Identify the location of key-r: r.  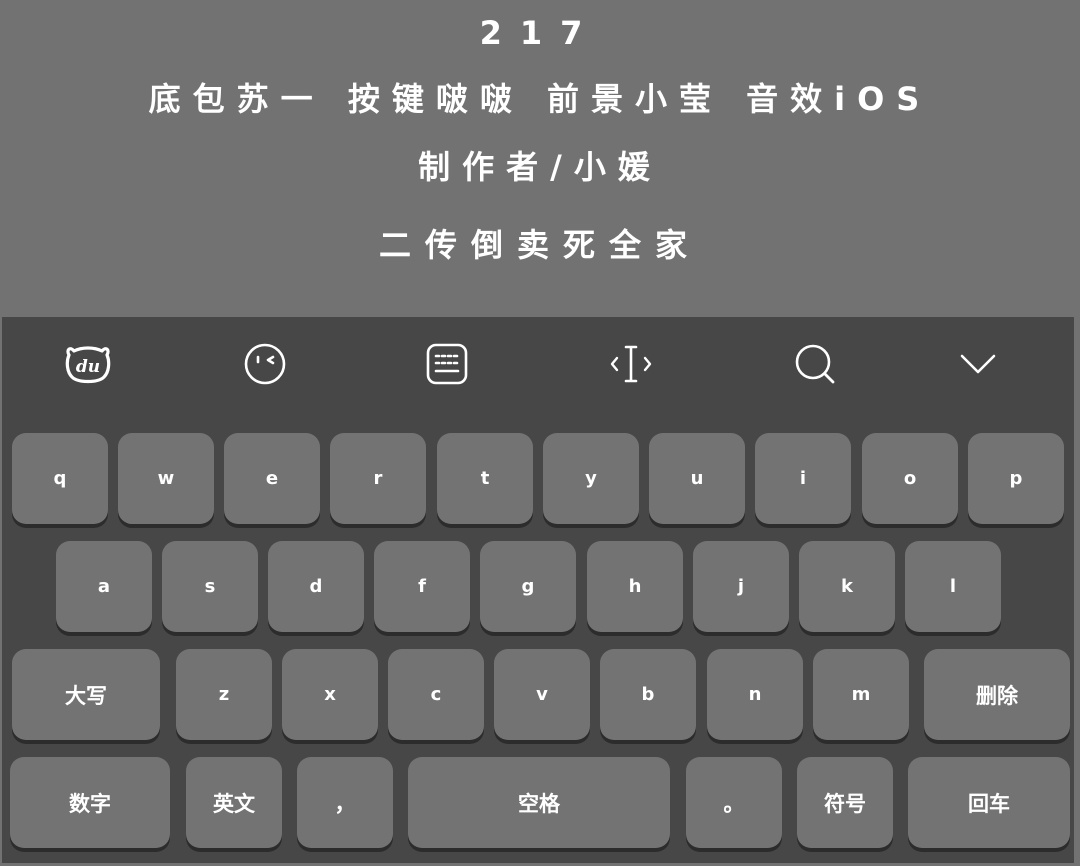
(378, 478).